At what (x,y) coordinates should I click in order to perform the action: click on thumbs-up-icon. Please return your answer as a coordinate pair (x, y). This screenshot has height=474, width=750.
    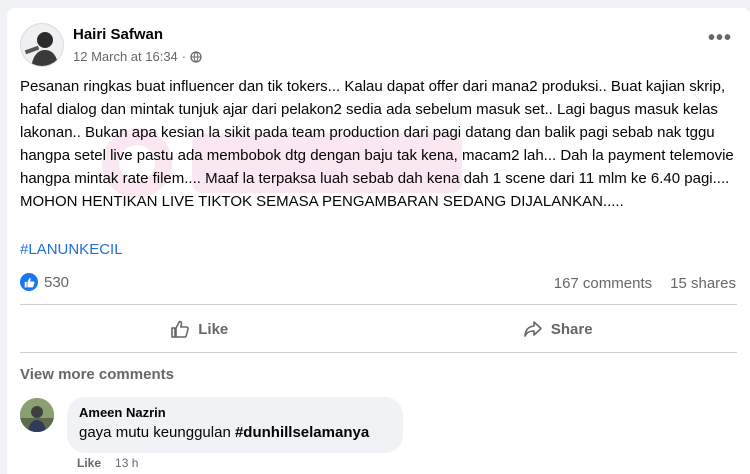
    Looking at the image, I should click on (180, 329).